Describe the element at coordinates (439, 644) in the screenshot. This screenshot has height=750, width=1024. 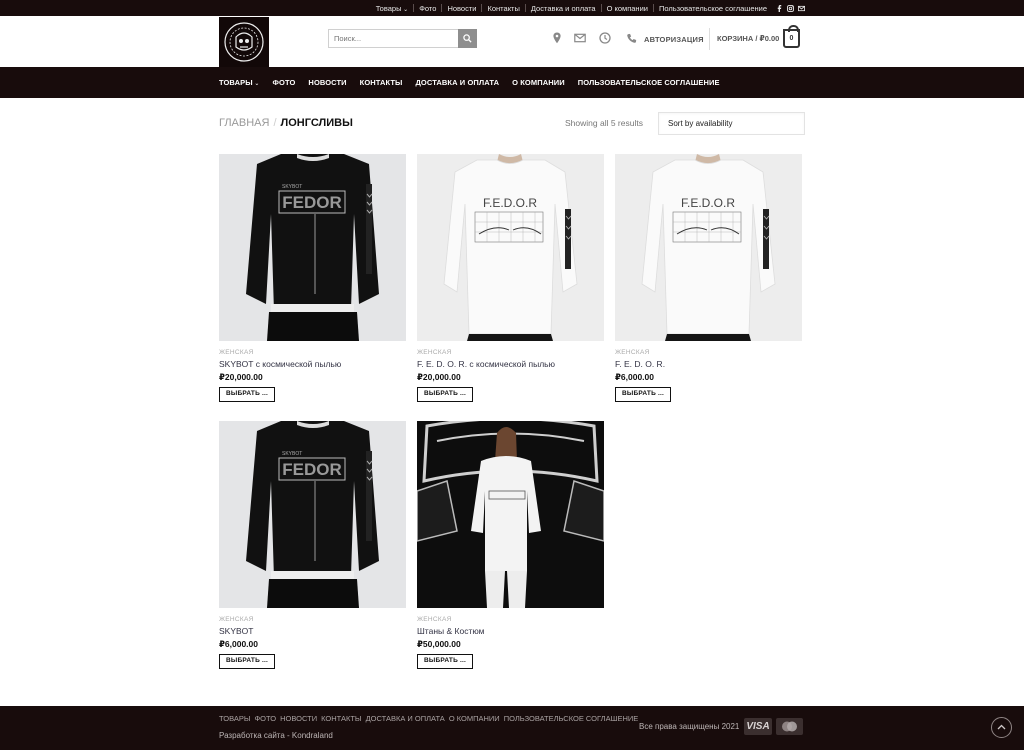
I see `product-price: ₽50,000.00` at that location.